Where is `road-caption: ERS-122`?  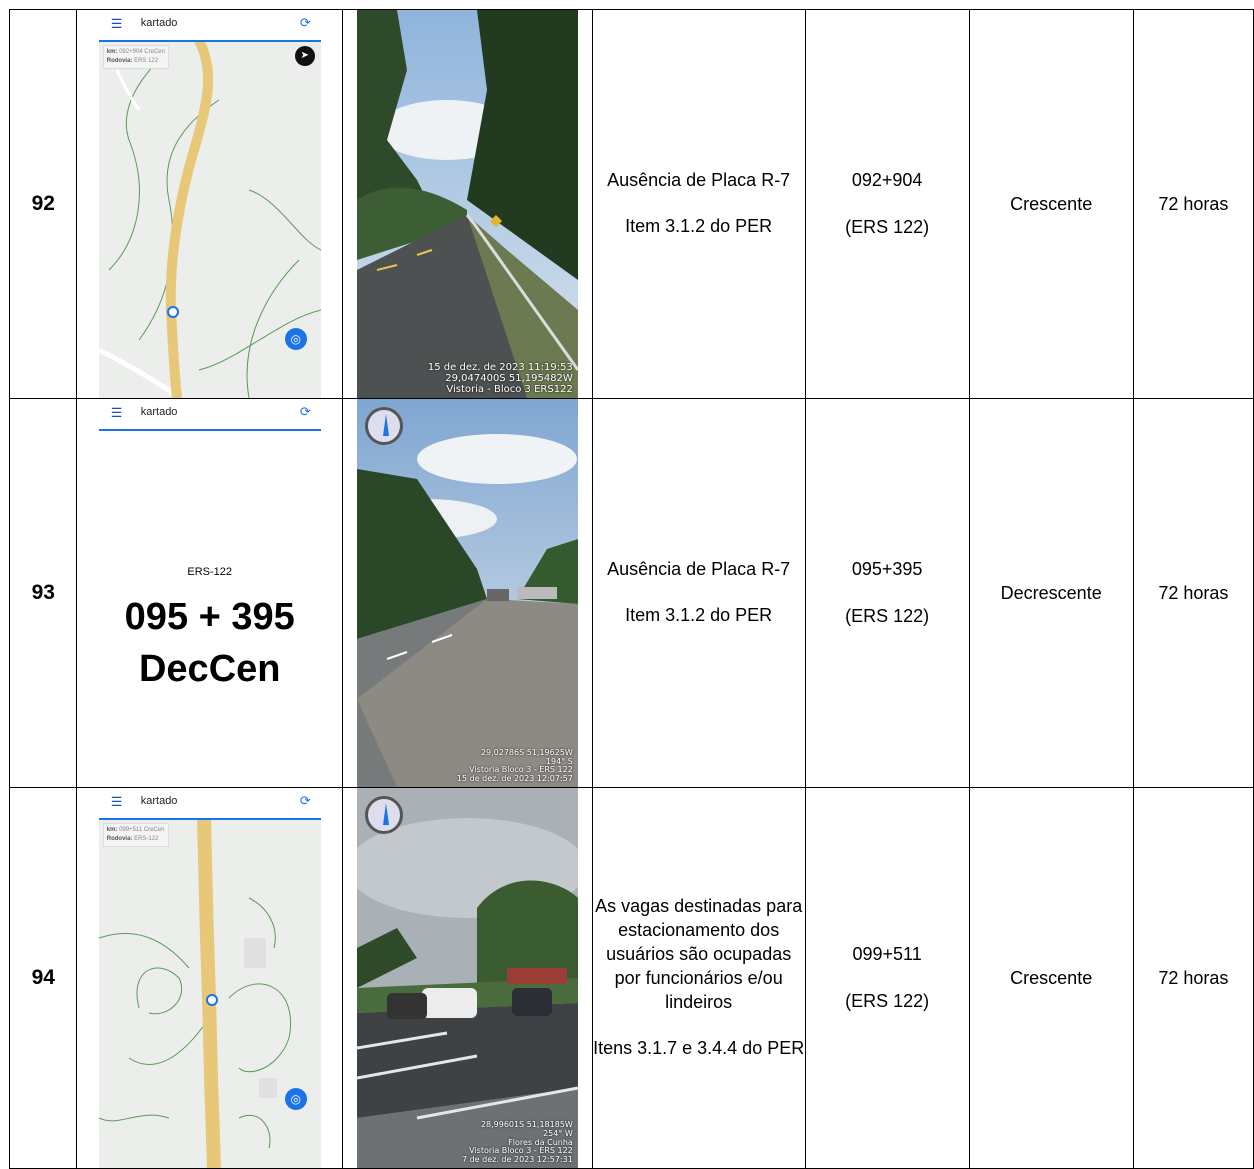 road-caption: ERS-122 is located at coordinates (210, 572).